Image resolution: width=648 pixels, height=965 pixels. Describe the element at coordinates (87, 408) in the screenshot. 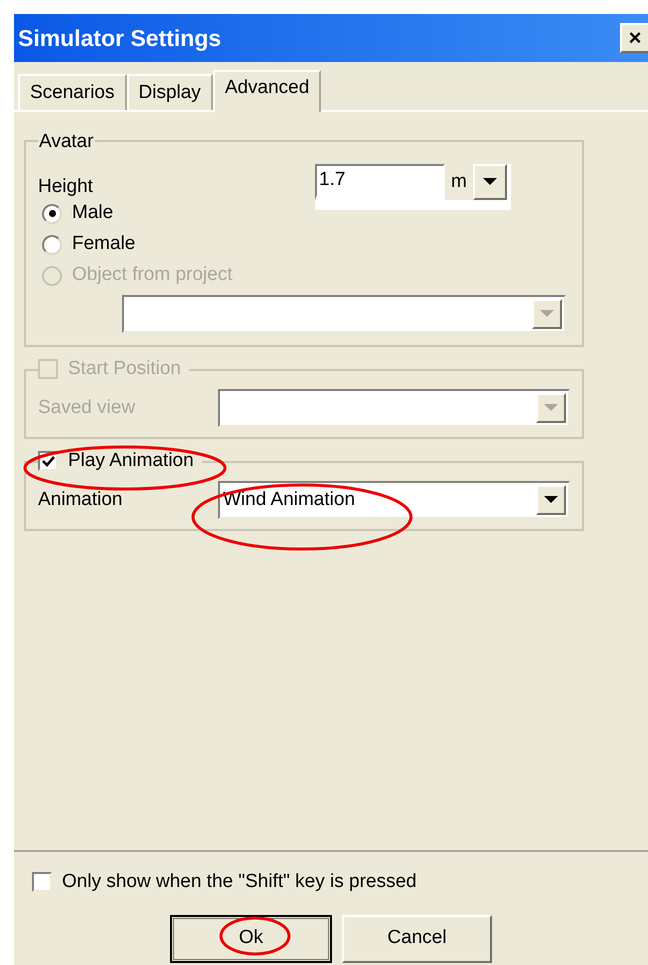

I see `saved-view-label: Saved view` at that location.